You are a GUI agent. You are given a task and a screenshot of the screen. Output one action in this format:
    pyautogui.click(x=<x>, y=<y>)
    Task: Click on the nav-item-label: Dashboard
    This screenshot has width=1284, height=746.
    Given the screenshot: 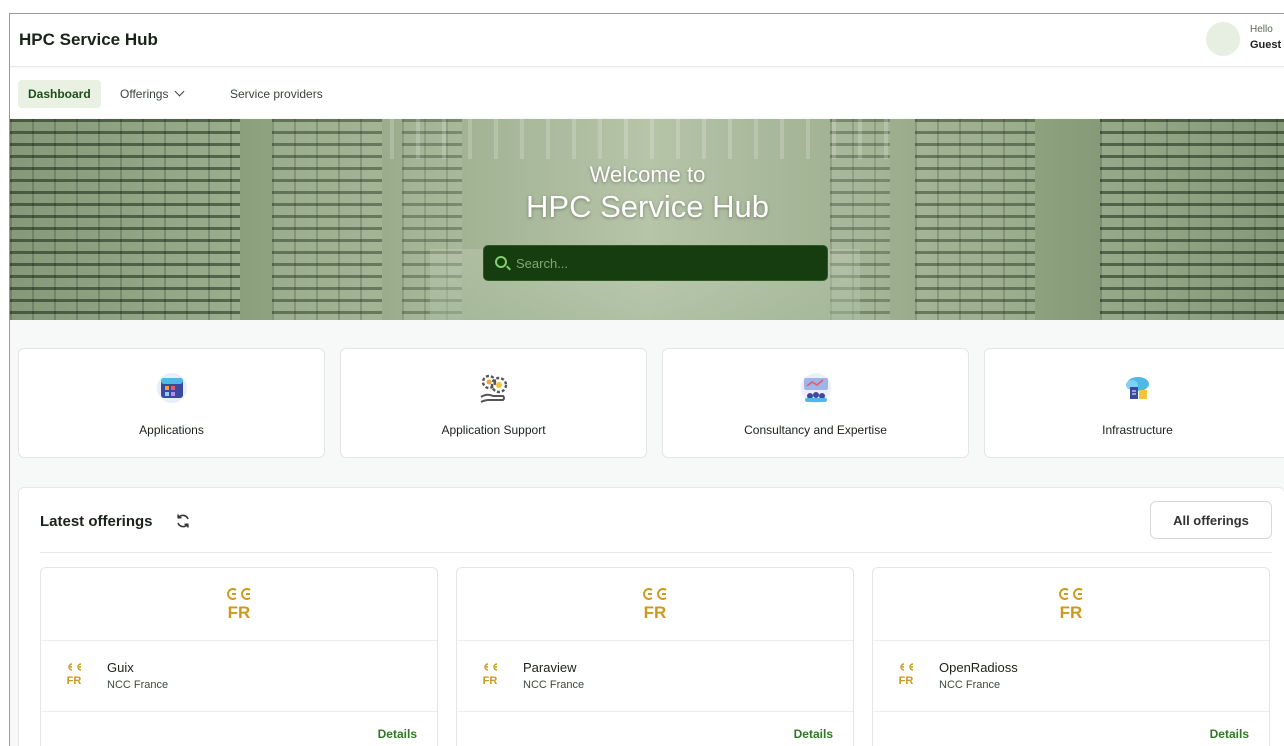 What is the action you would take?
    pyautogui.click(x=59, y=94)
    